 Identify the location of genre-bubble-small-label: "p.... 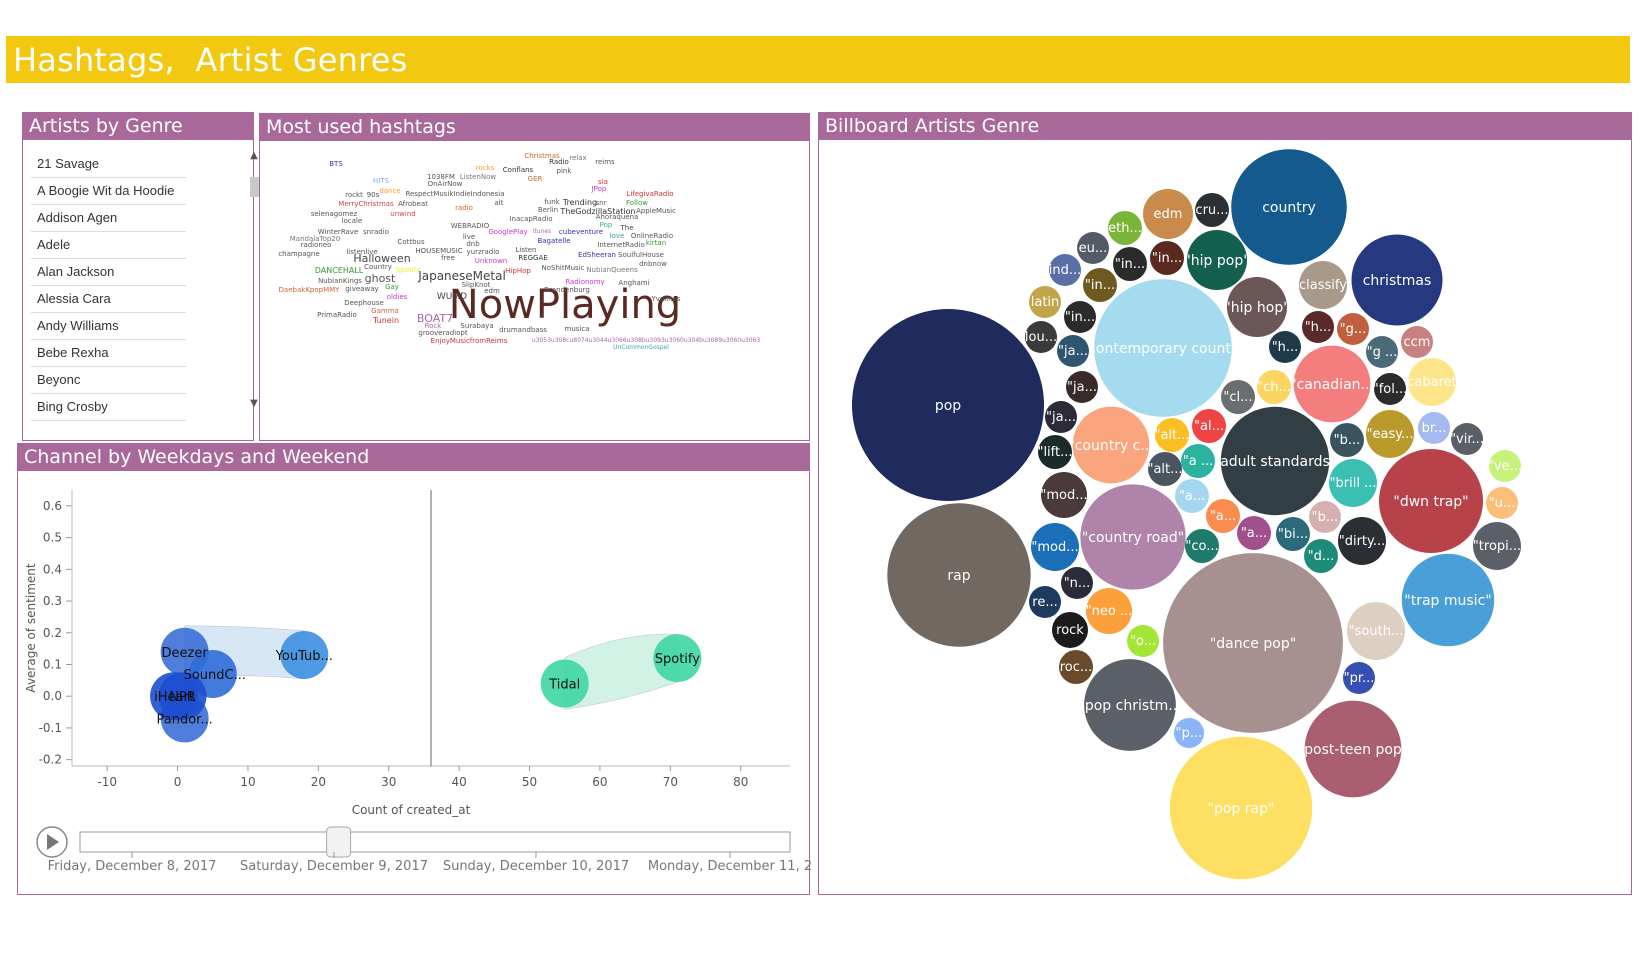
(1189, 733).